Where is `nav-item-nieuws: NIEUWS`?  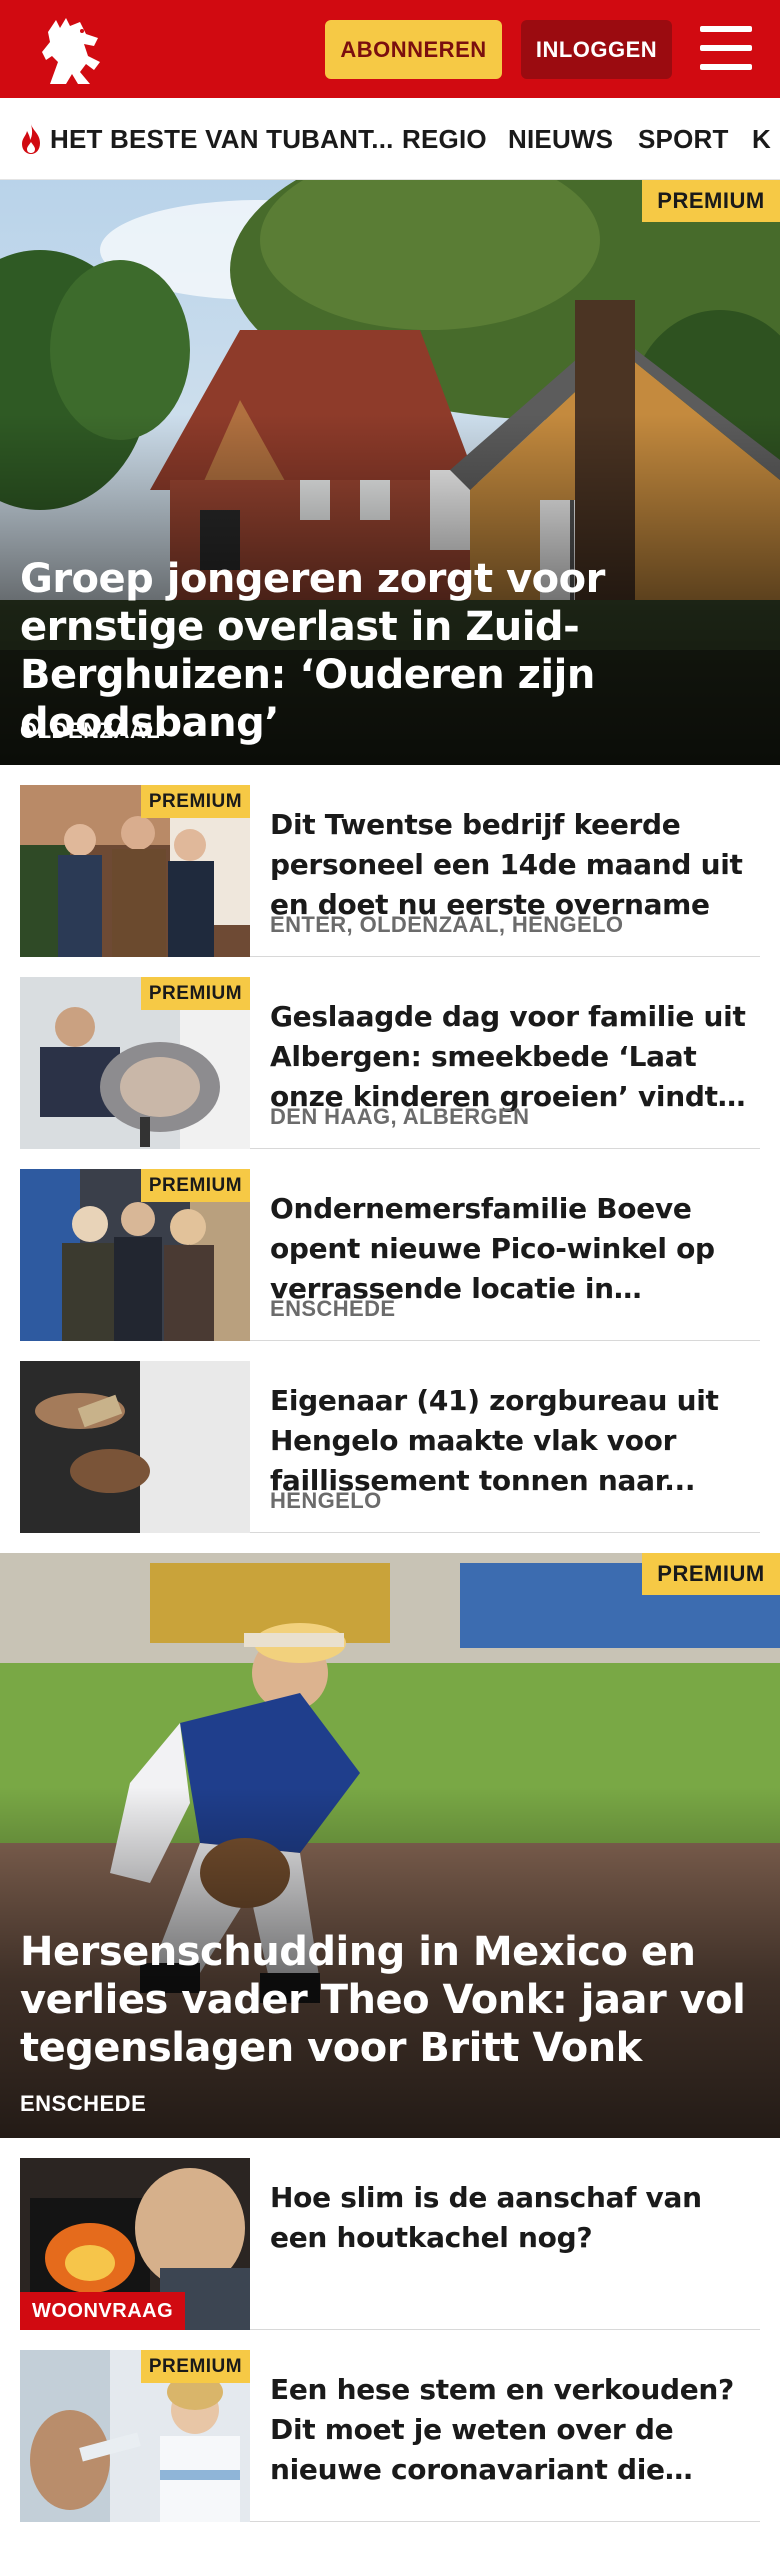
nav-item-nieuws: NIEUWS is located at coordinates (561, 138).